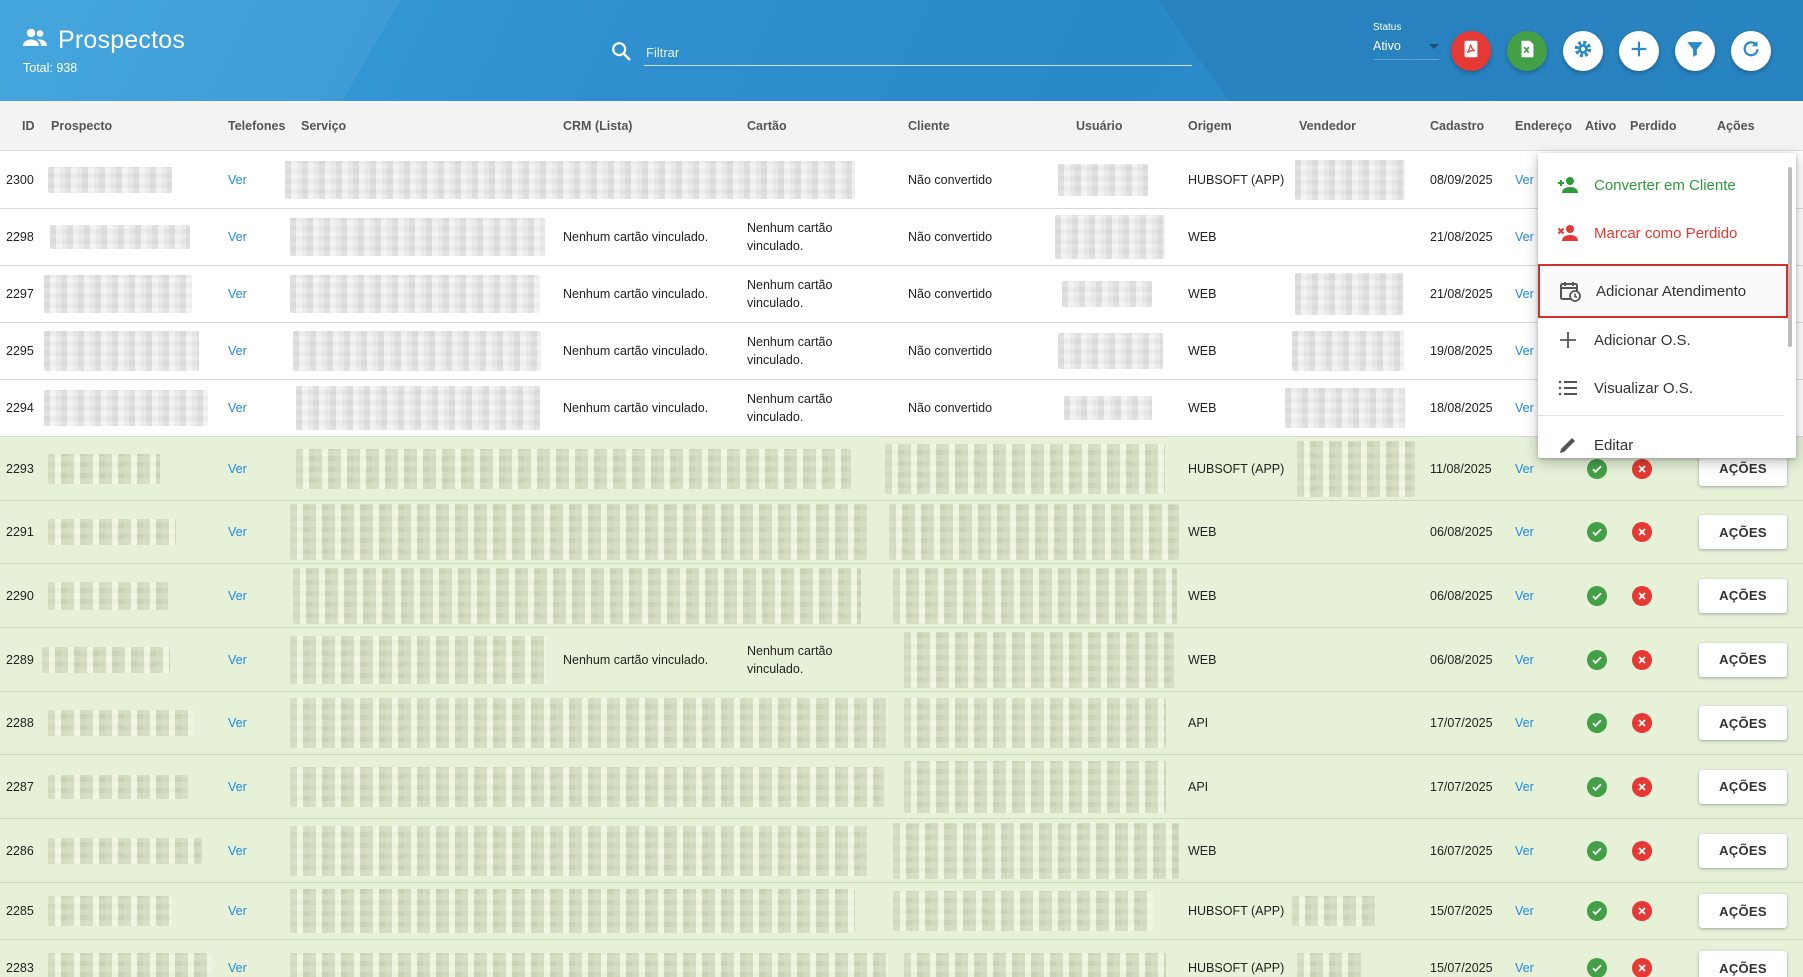  Describe the element at coordinates (901, 851) in the screenshot. I see `table-row: 2286 Ver WEB 16/07/2025 Ver AÇÕES` at that location.